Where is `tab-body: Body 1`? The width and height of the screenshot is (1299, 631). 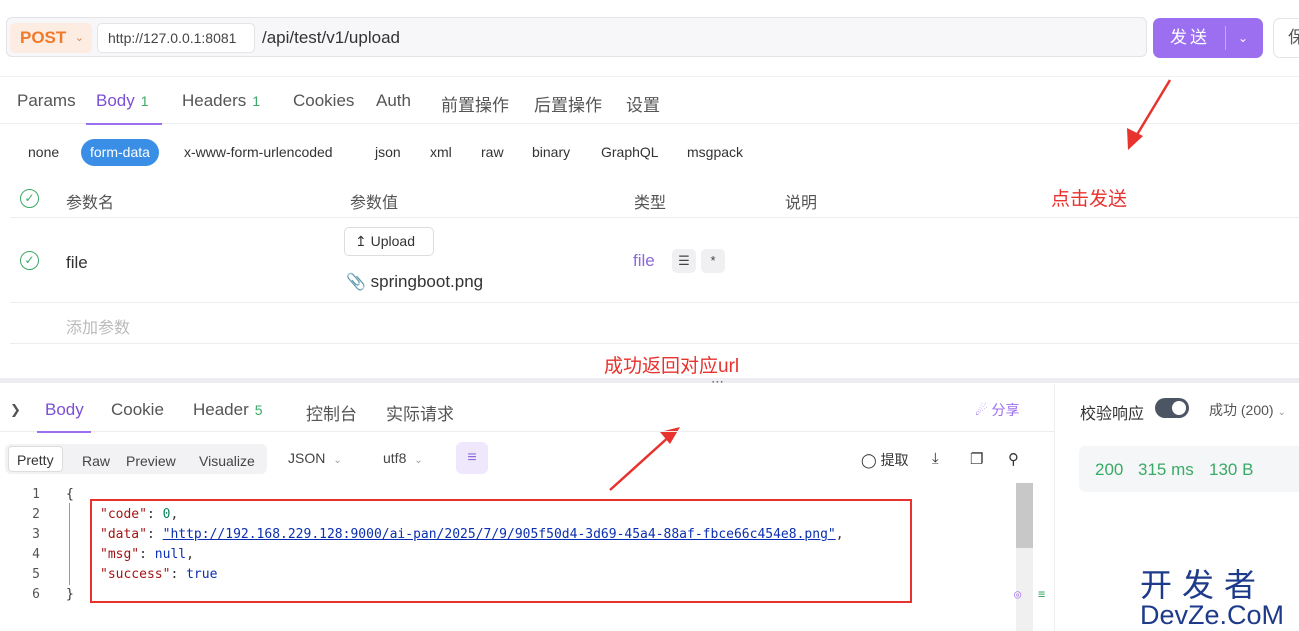
tab-body: Body 1 is located at coordinates (122, 101).